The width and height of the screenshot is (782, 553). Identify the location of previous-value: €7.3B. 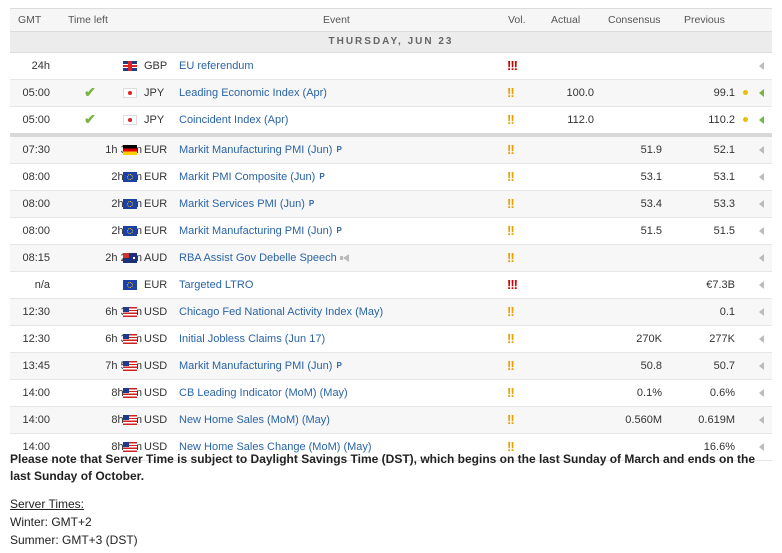
(720, 285).